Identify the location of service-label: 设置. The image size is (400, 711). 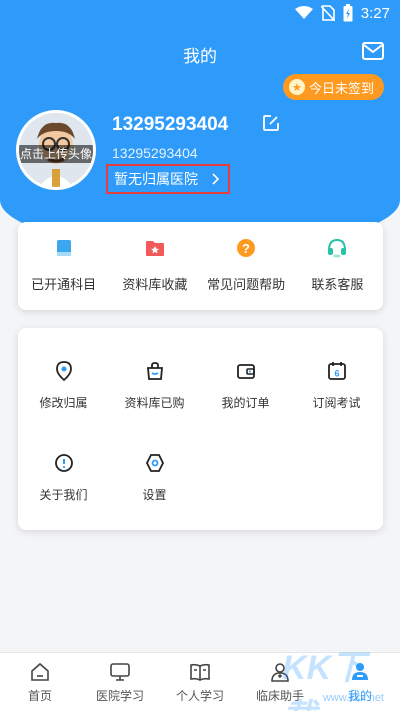
(154, 495).